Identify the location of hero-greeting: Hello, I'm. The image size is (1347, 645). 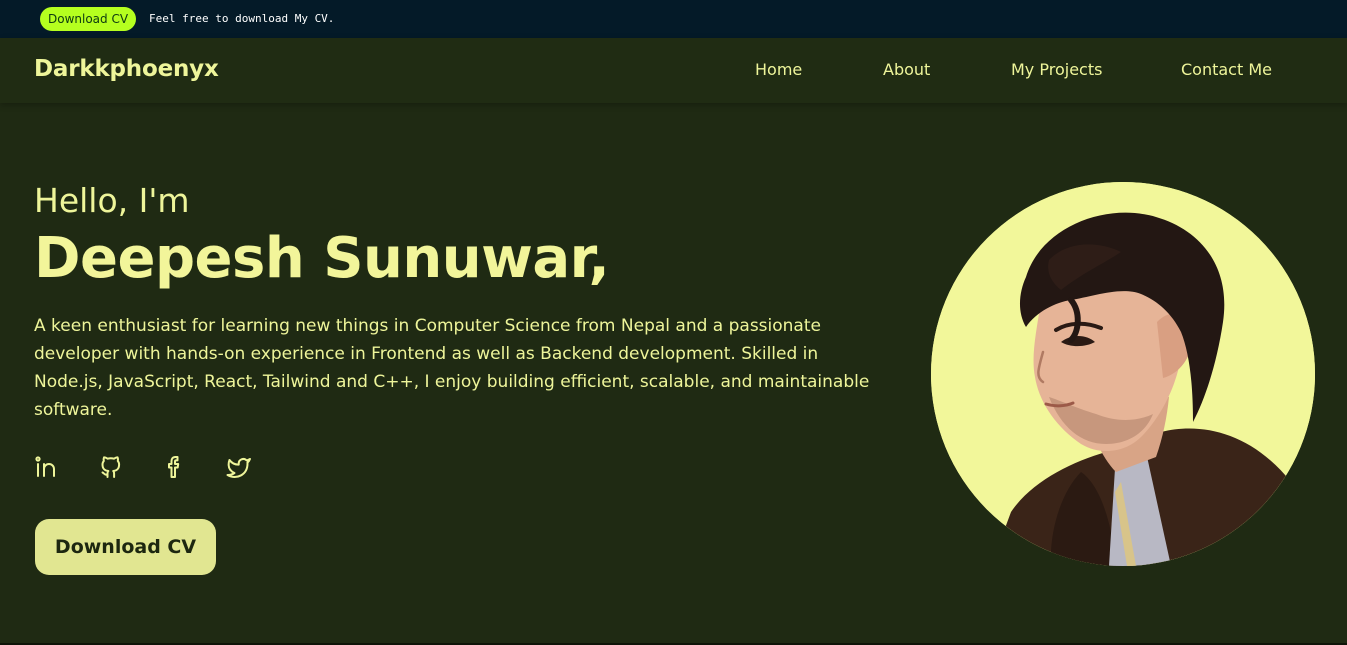
(112, 200).